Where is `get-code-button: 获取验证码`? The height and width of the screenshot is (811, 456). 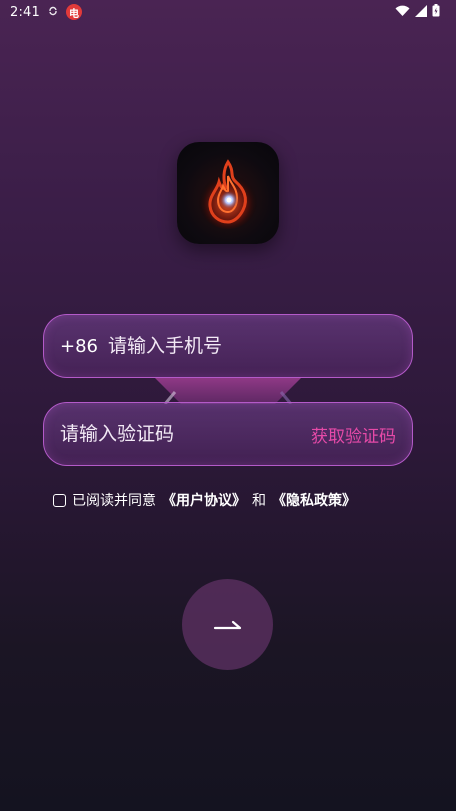
get-code-button: 获取验证码 is located at coordinates (353, 434).